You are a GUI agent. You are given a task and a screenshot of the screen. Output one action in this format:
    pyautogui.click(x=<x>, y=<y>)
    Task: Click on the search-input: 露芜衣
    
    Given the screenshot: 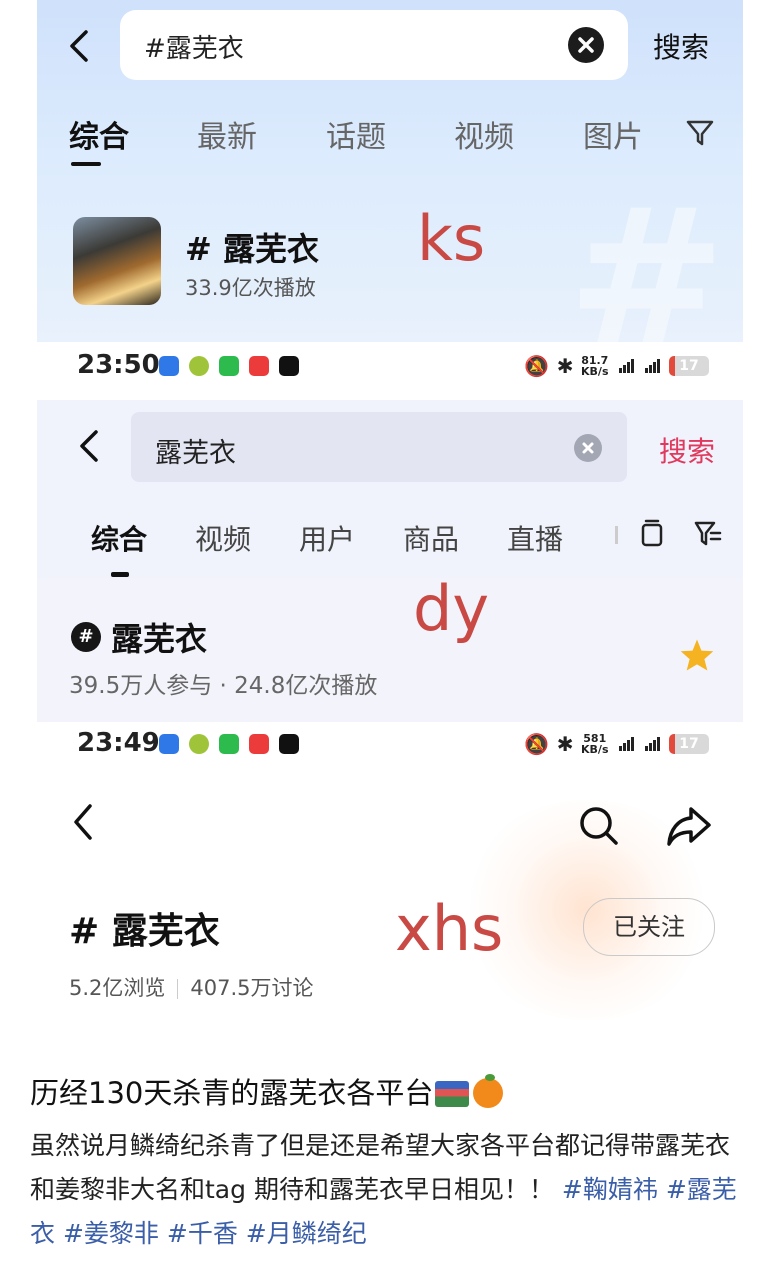 What is the action you would take?
    pyautogui.click(x=195, y=450)
    